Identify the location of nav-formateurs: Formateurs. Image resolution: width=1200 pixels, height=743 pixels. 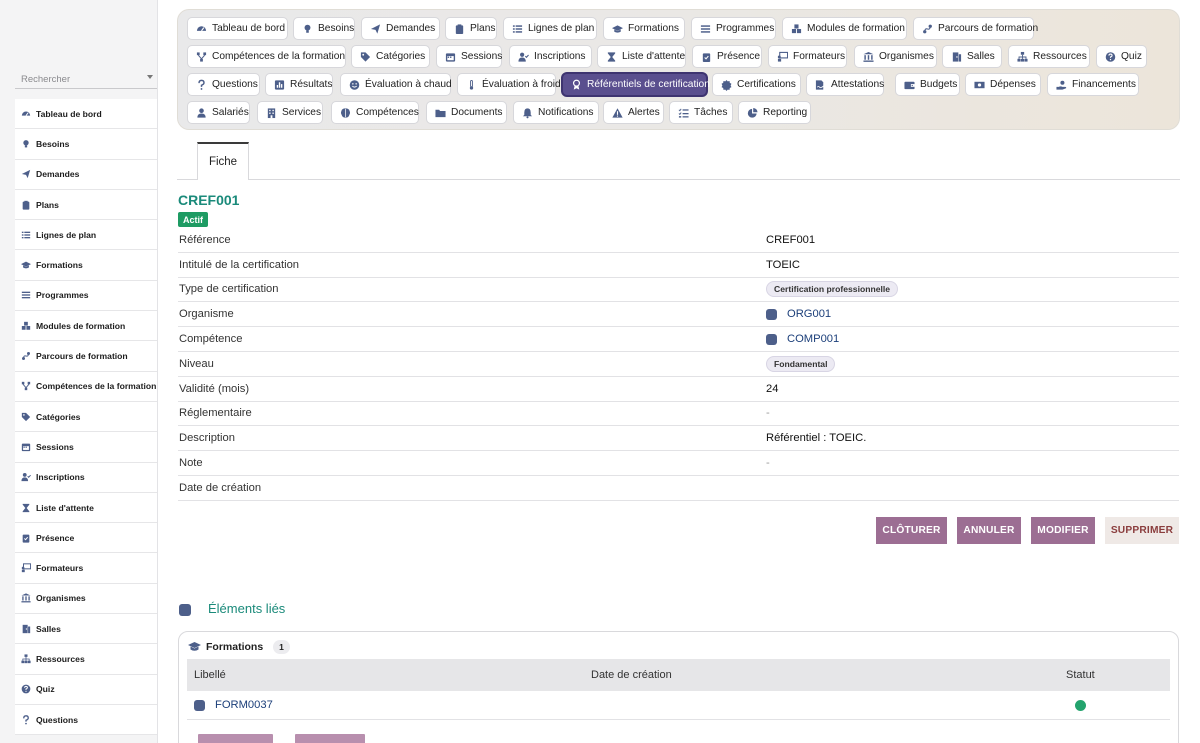
(807, 56).